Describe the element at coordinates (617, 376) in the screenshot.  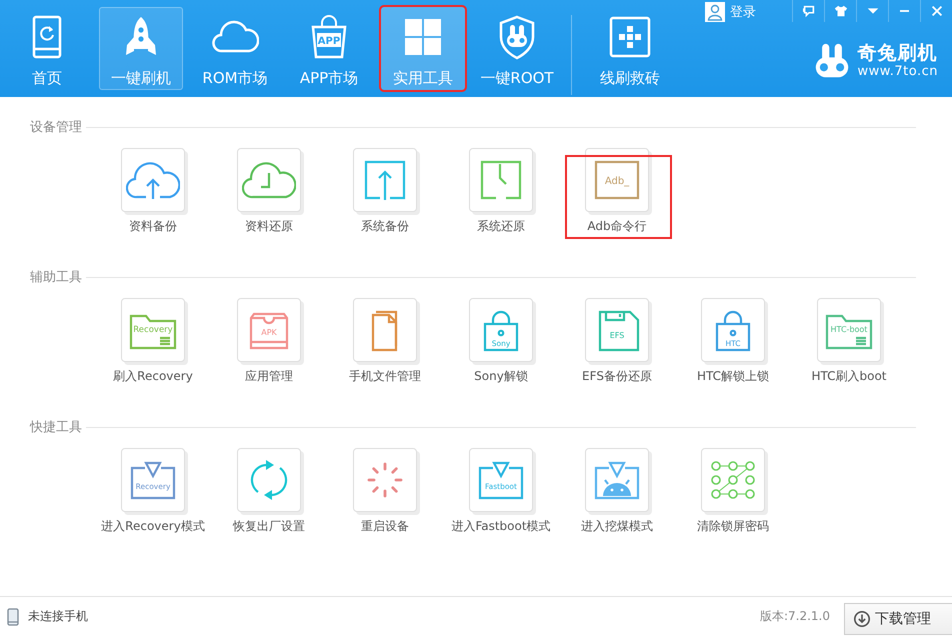
I see `tool-label: EFS备份还原` at that location.